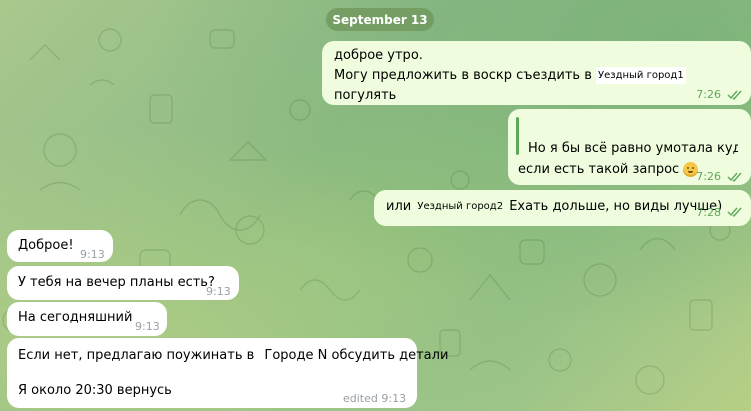 The width and height of the screenshot is (751, 411). Describe the element at coordinates (378, 55) in the screenshot. I see `message-text-line: доброе утро.` at that location.